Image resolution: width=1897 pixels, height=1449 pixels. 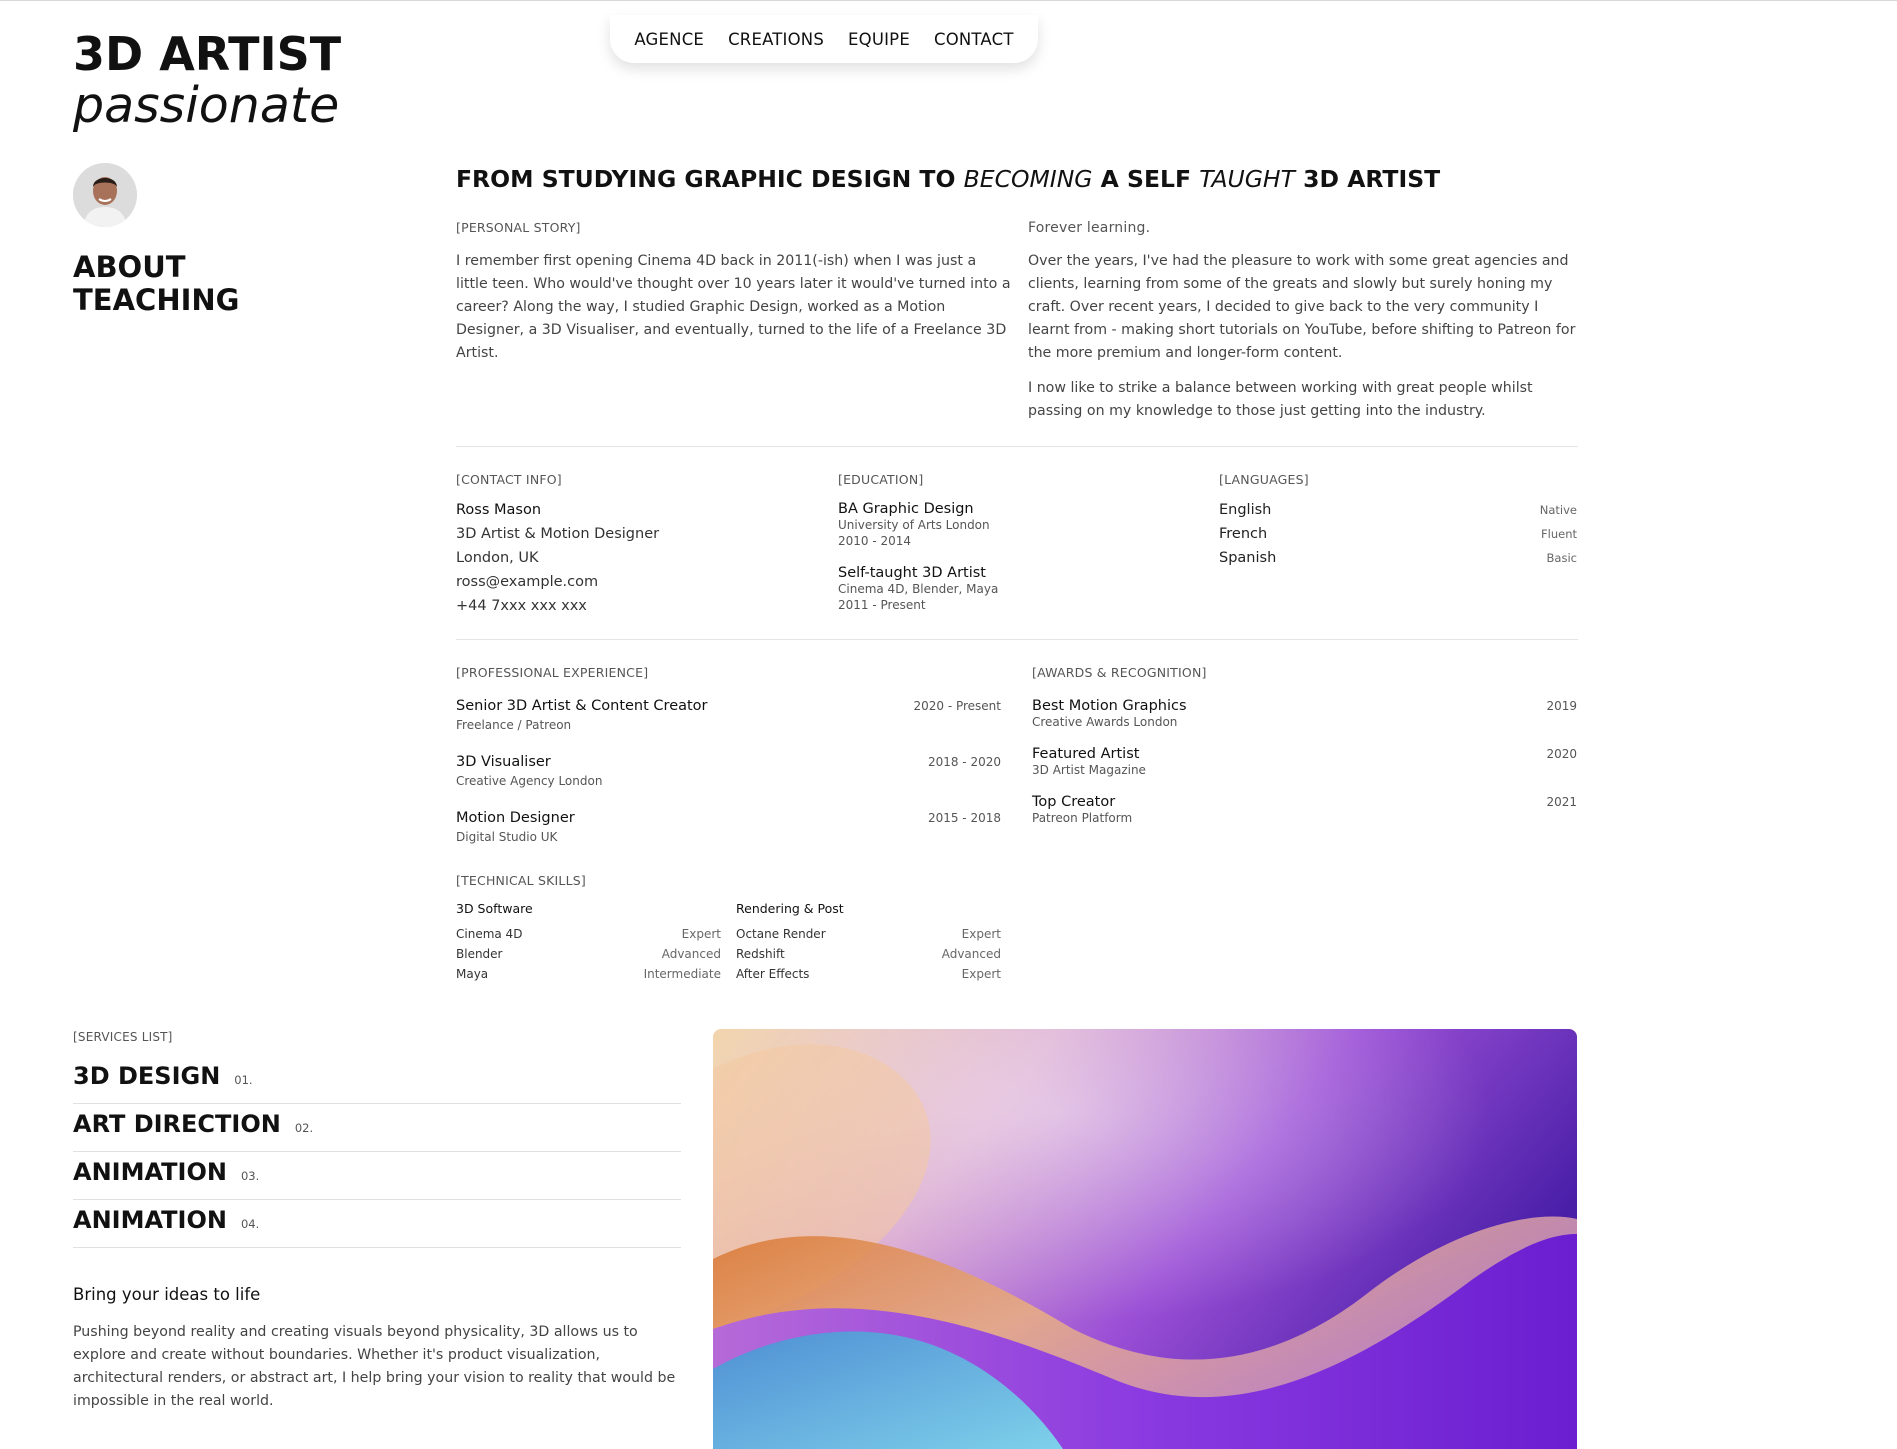 I want to click on skill-row: After Effects Expert, so click(x=868, y=974).